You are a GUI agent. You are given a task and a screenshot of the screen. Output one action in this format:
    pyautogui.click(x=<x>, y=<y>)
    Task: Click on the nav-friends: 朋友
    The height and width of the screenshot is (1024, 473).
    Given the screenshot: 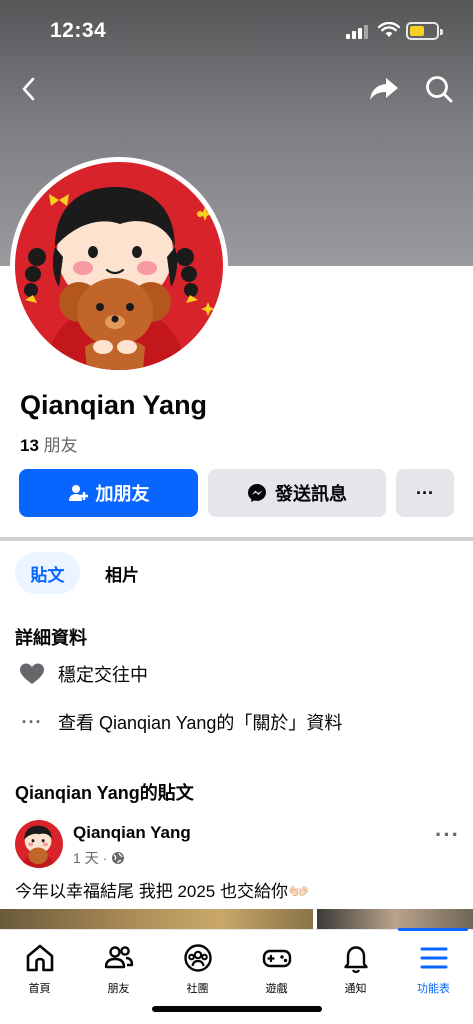 What is the action you would take?
    pyautogui.click(x=118, y=971)
    